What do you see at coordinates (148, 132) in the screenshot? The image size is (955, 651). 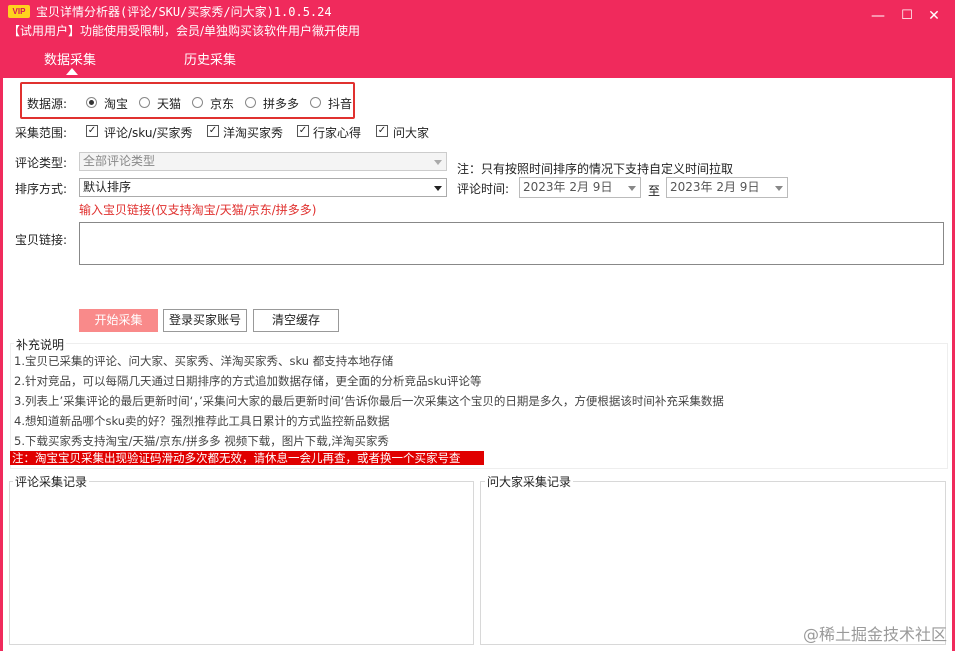 I see `checkbox-comments-sku-label: 评论/sku/买家秀` at bounding box center [148, 132].